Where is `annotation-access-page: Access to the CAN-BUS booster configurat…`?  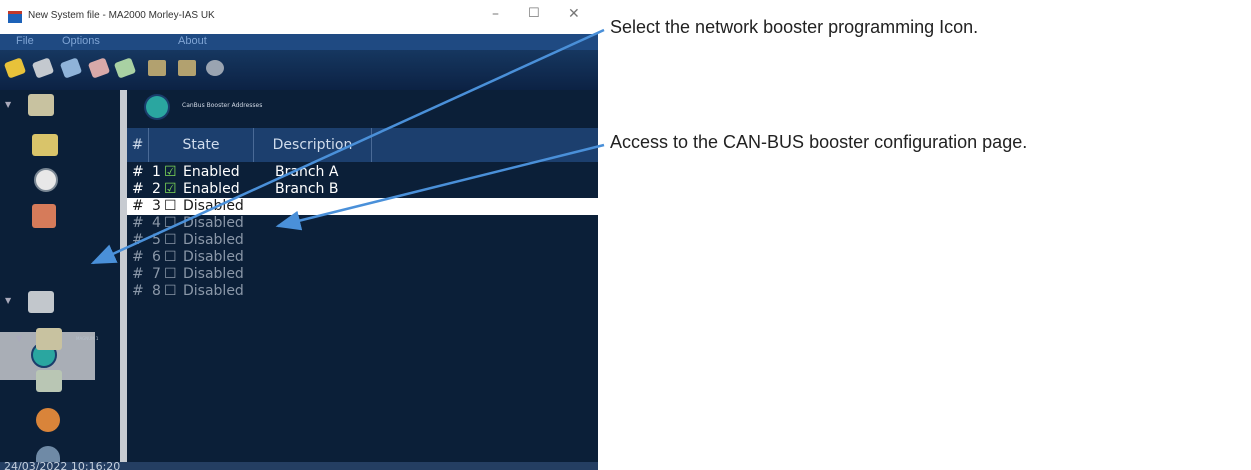
annotation-access-page: Access to the CAN-BUS booster configurat… is located at coordinates (819, 142).